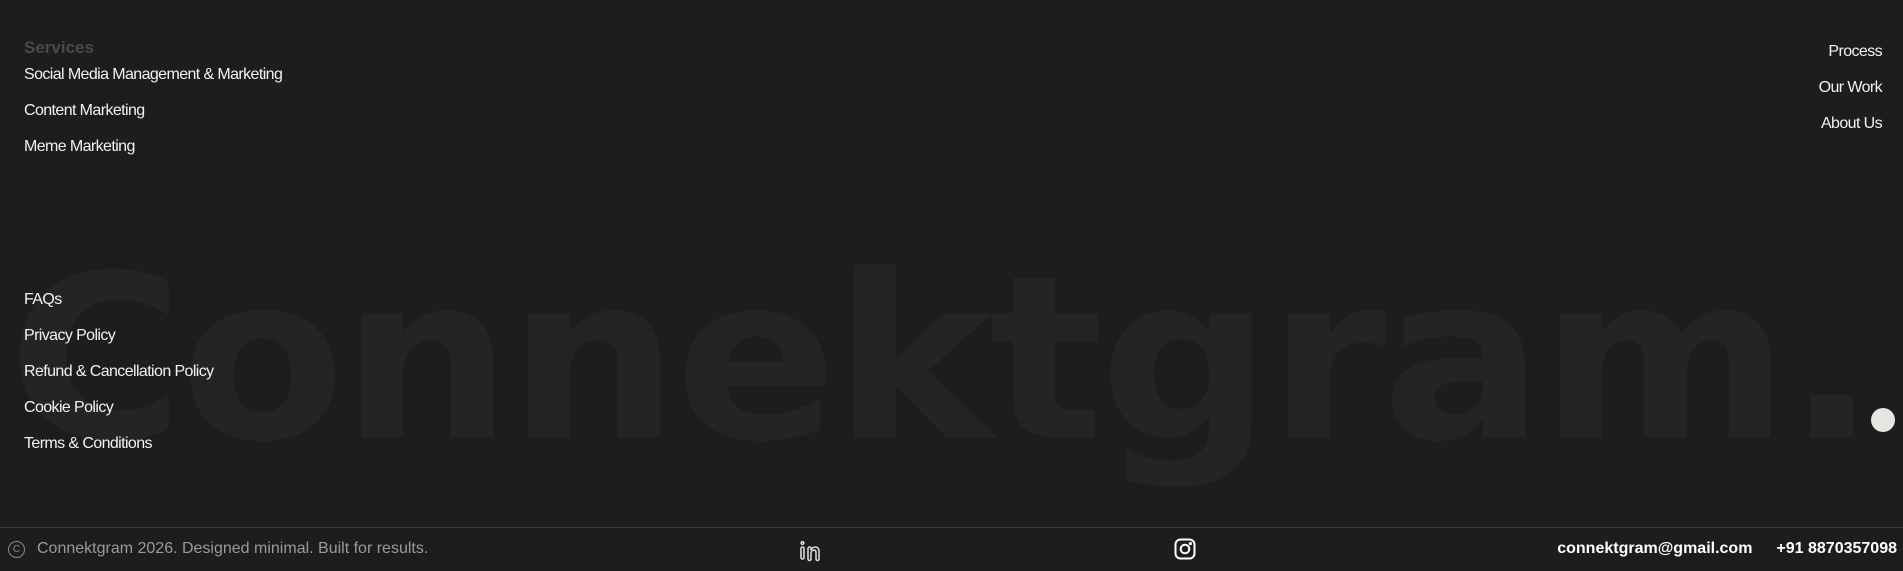  What do you see at coordinates (810, 551) in the screenshot?
I see `linkedin-icon` at bounding box center [810, 551].